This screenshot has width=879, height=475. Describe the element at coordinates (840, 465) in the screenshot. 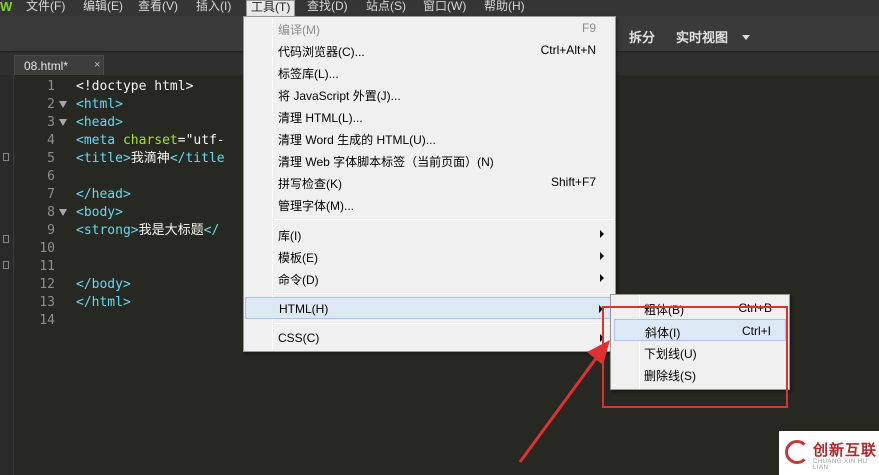

I see `watermark-subtext: CHUANG XIN HU LIAN` at that location.